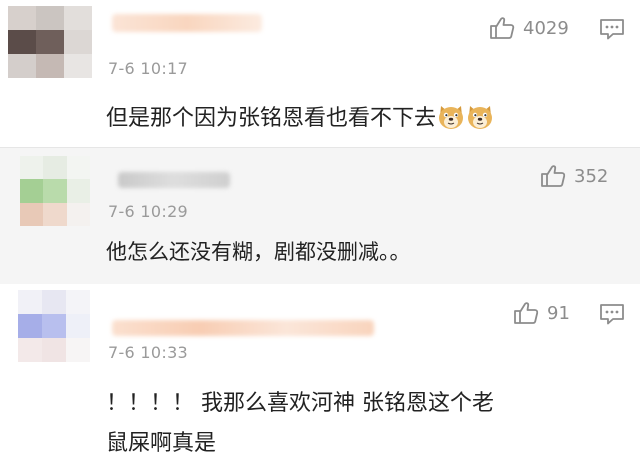 This screenshot has width=640, height=468. What do you see at coordinates (546, 28) in the screenshot?
I see `like-count: 4029` at bounding box center [546, 28].